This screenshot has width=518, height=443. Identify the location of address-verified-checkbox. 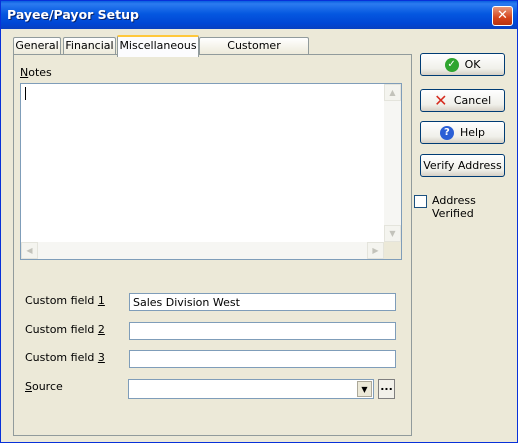
(420, 201).